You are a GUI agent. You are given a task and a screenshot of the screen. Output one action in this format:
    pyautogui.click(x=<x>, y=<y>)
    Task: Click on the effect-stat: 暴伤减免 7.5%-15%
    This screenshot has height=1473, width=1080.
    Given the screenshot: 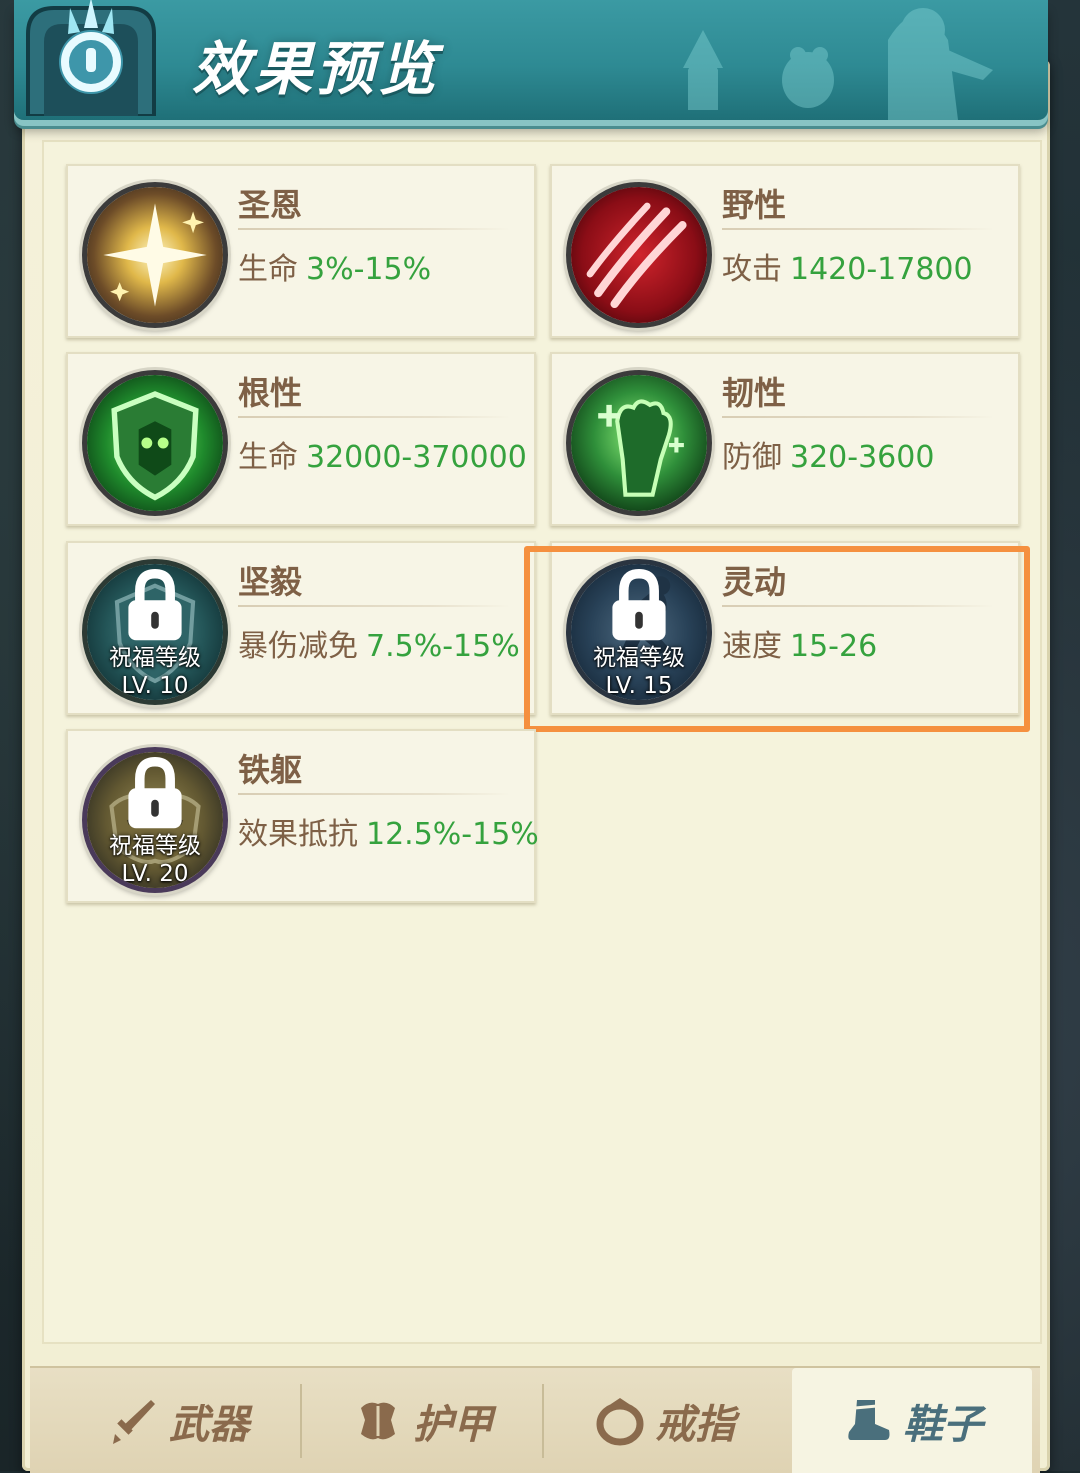 What is the action you would take?
    pyautogui.click(x=379, y=643)
    